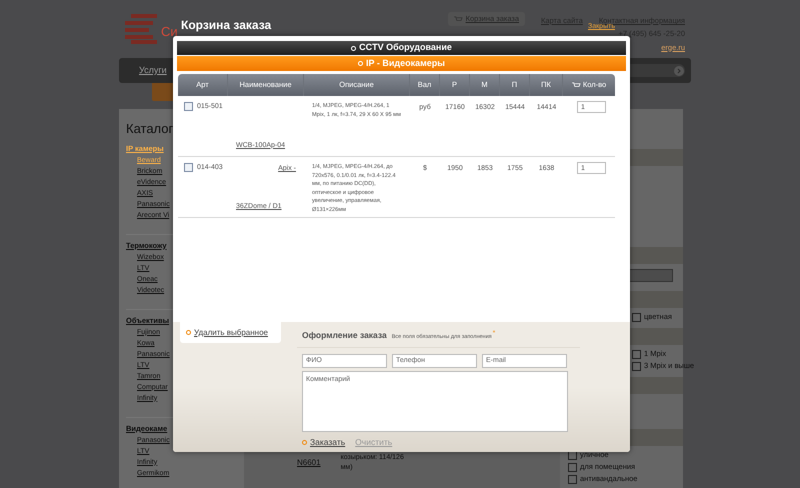 The width and height of the screenshot is (800, 488). Describe the element at coordinates (150, 129) in the screenshot. I see `catalog-title: Каталог` at that location.